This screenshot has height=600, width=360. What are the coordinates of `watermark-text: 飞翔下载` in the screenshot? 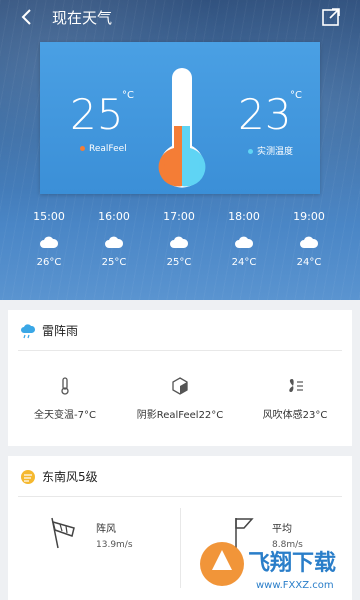 It's located at (292, 563).